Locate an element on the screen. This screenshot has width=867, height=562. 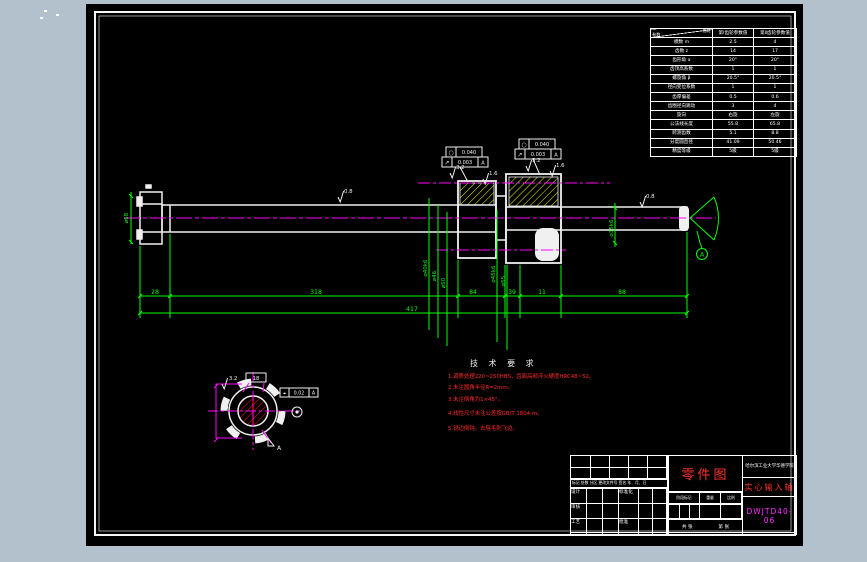
row-label: 齿顶高系数 is located at coordinates (681, 69).